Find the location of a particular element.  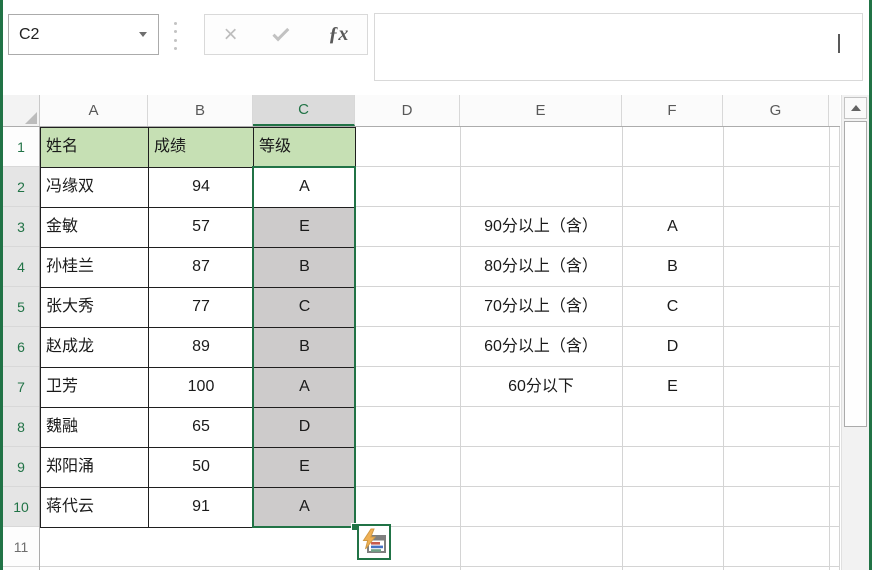

legend-grade-cell: D is located at coordinates (672, 347).